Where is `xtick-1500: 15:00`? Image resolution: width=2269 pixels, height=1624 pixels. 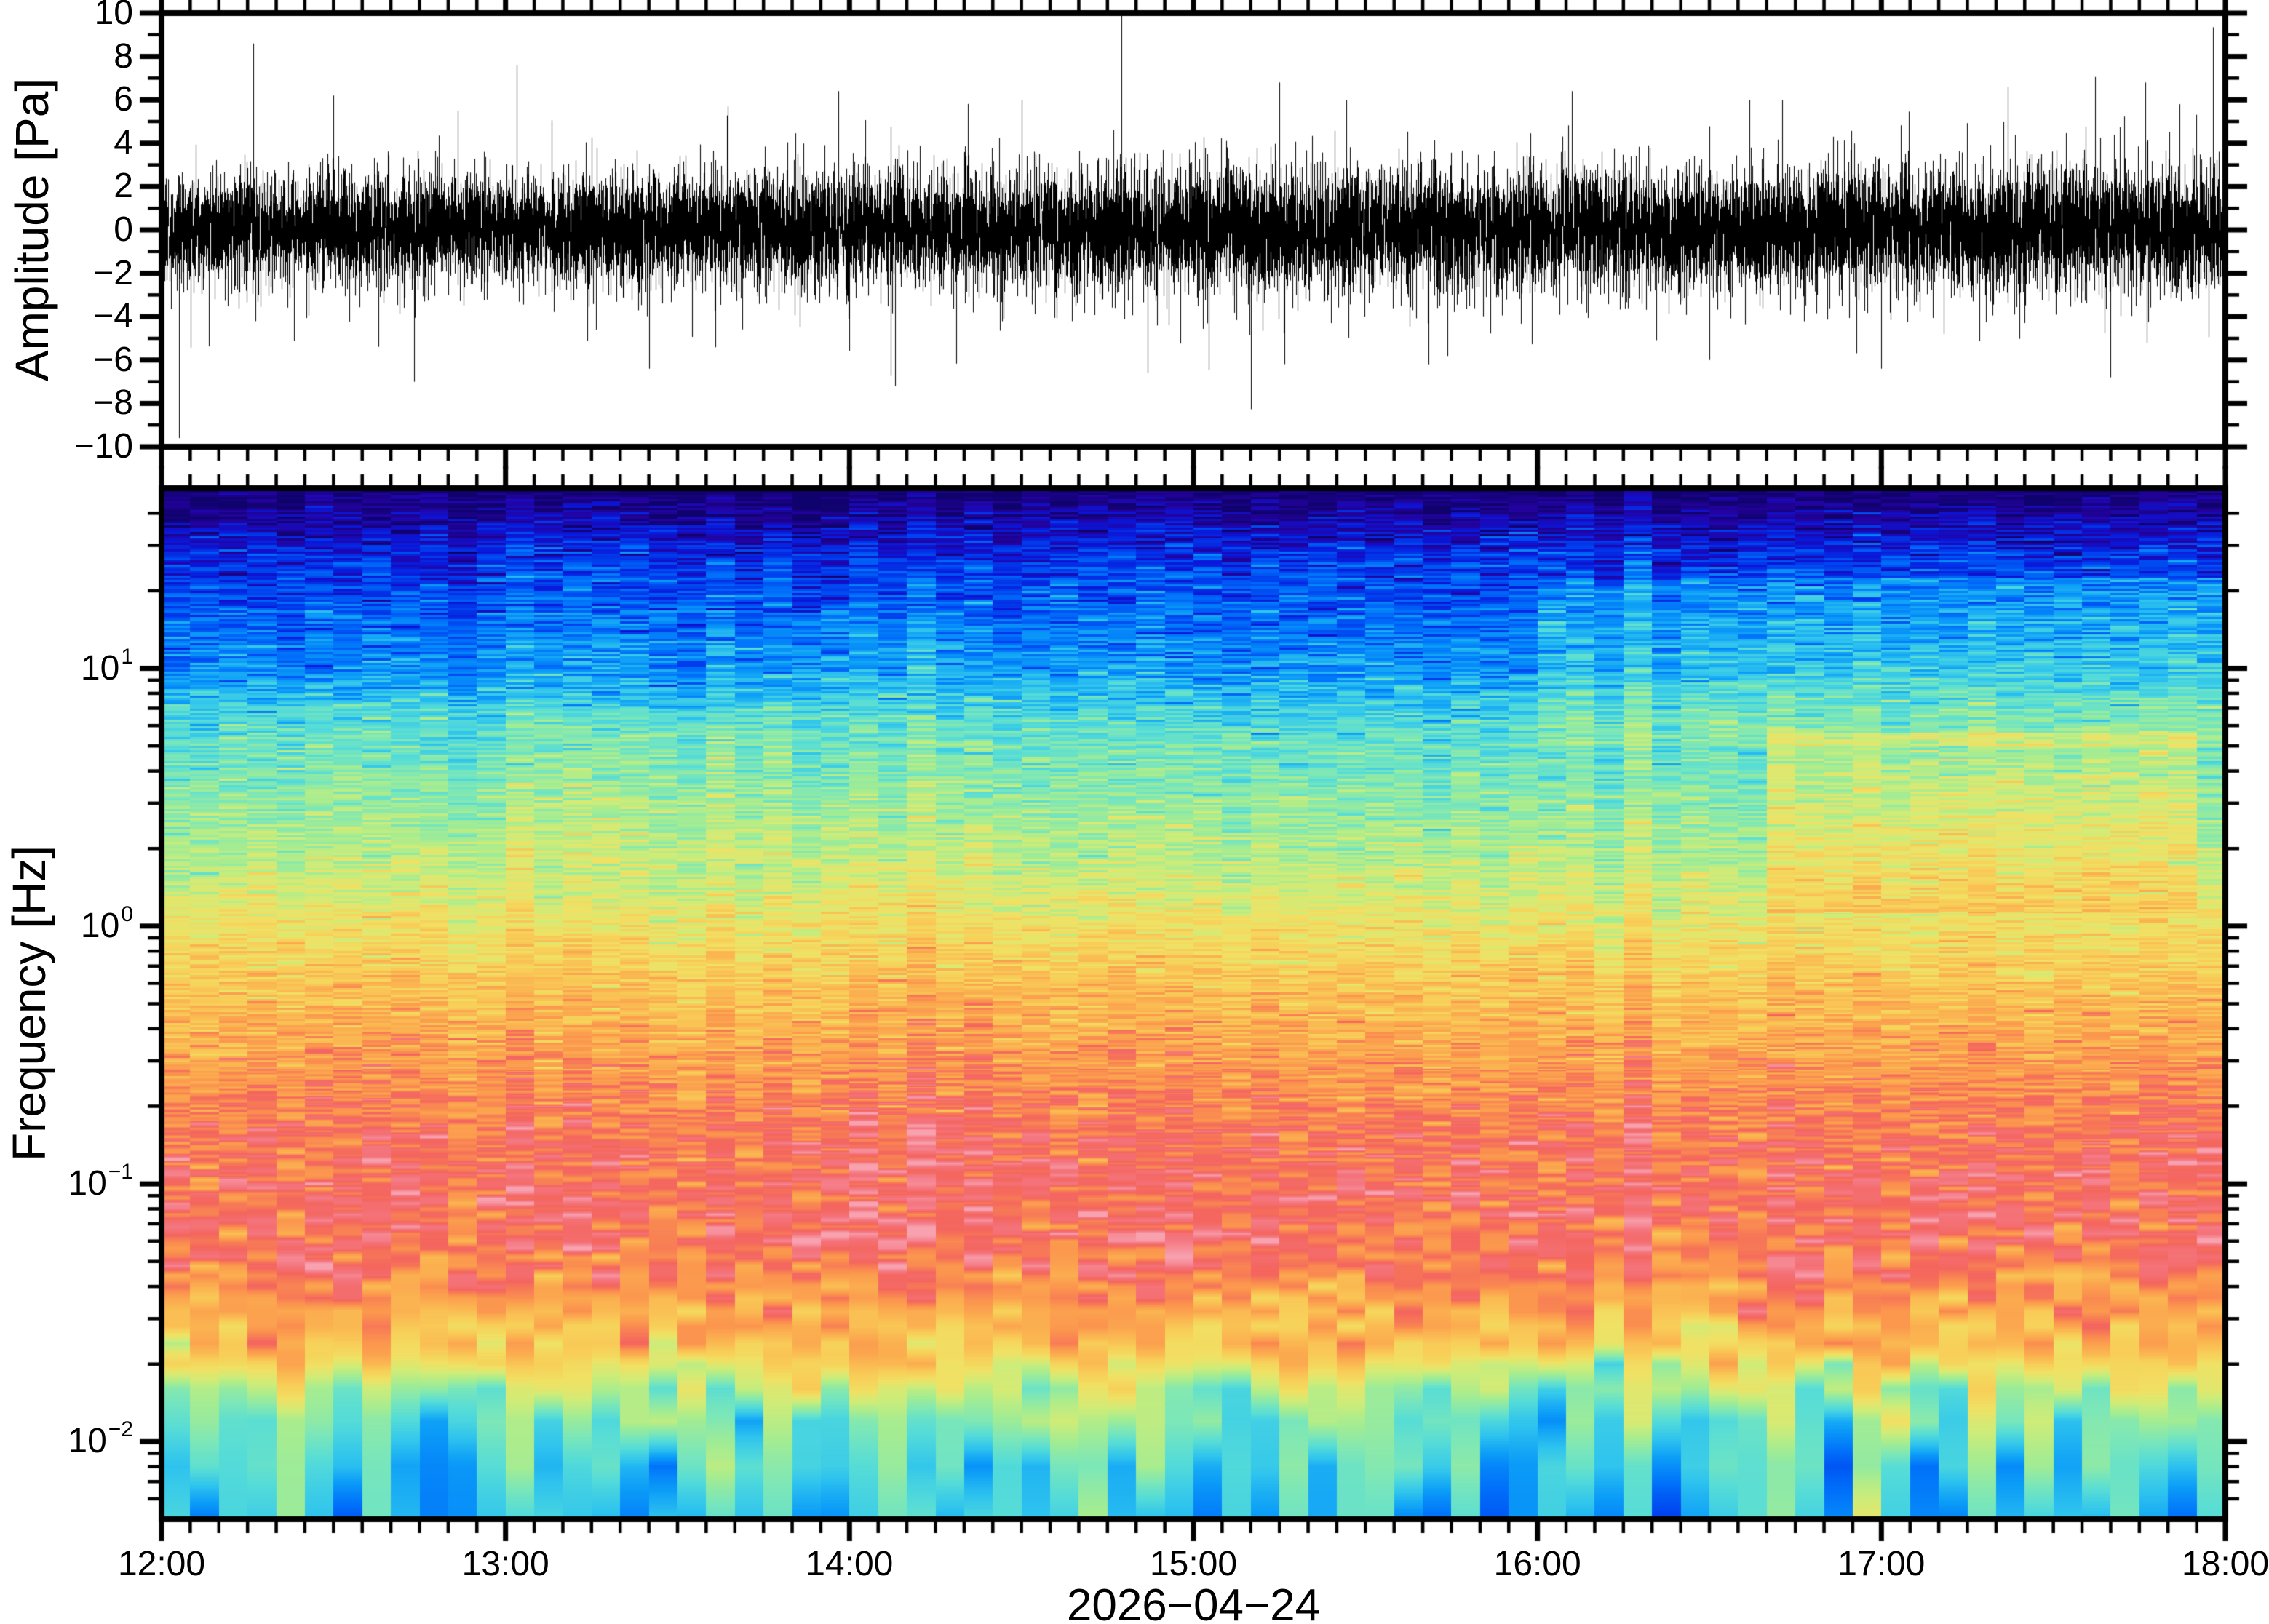 xtick-1500: 15:00 is located at coordinates (1193, 1564).